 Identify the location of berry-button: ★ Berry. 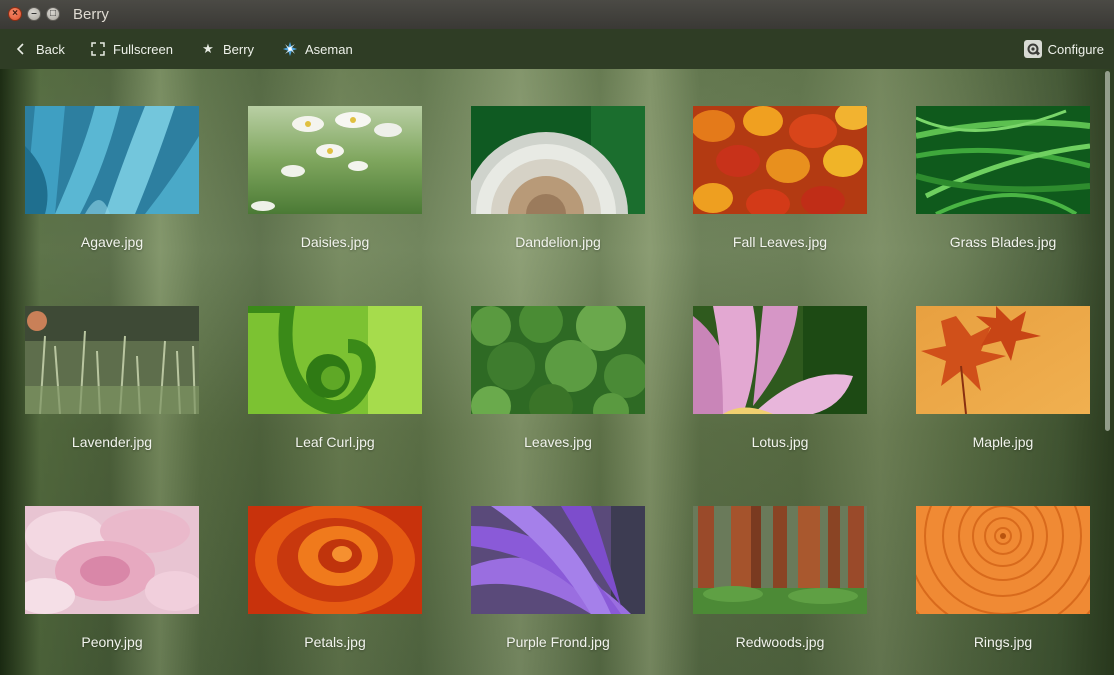
(227, 49).